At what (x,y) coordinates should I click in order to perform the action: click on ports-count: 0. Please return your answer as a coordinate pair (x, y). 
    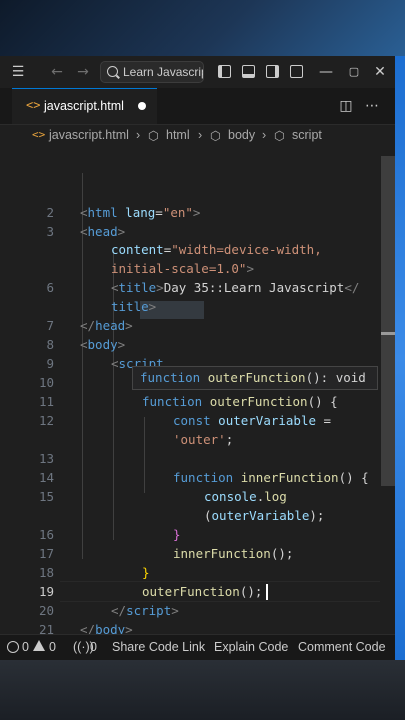
    Looking at the image, I should click on (93, 647).